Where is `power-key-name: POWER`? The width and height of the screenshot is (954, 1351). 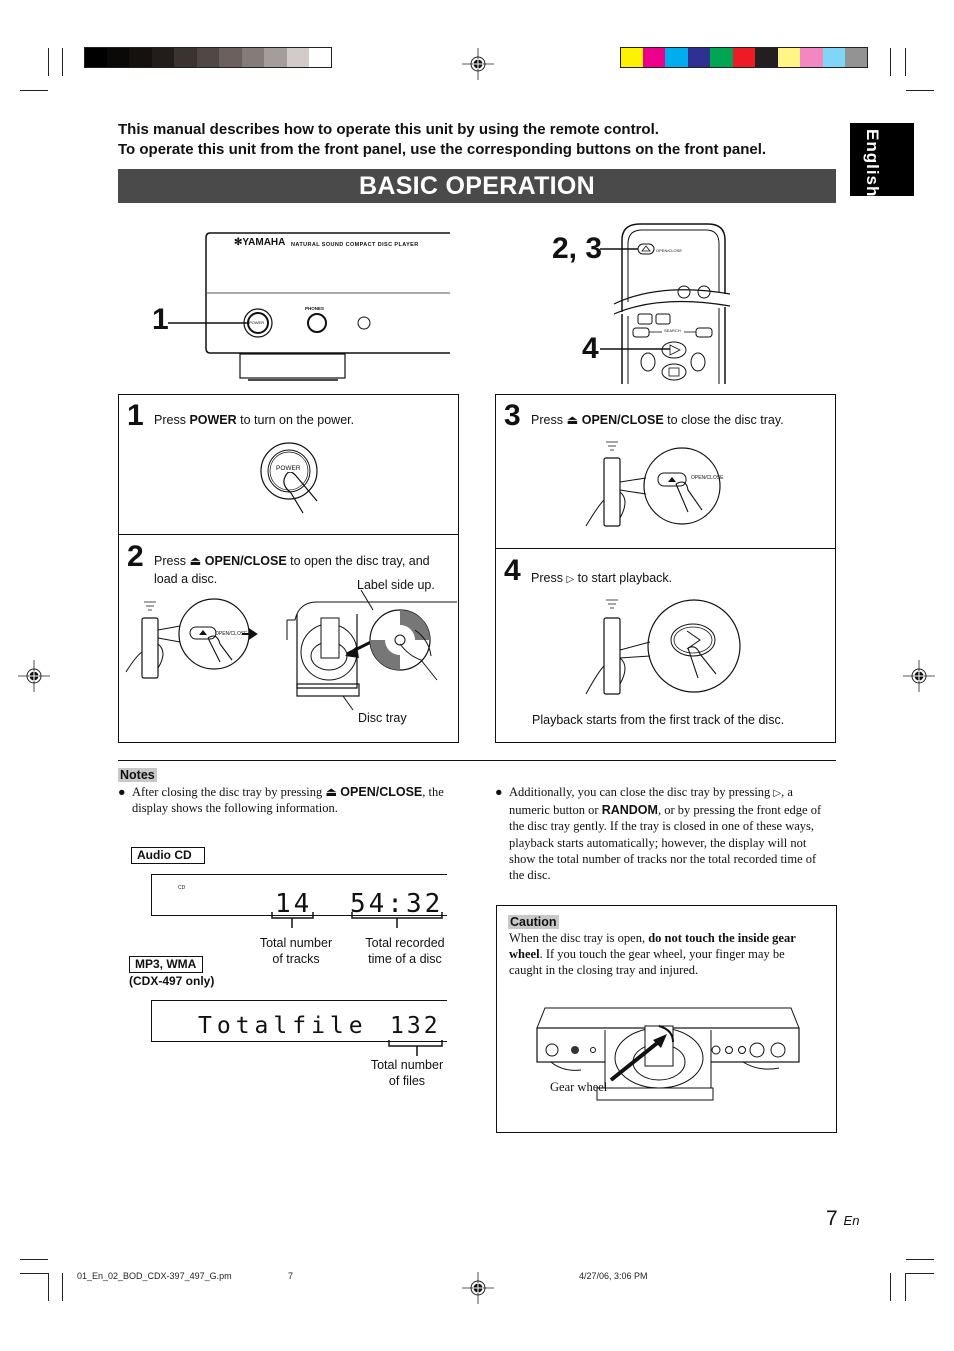 power-key-name: POWER is located at coordinates (213, 420).